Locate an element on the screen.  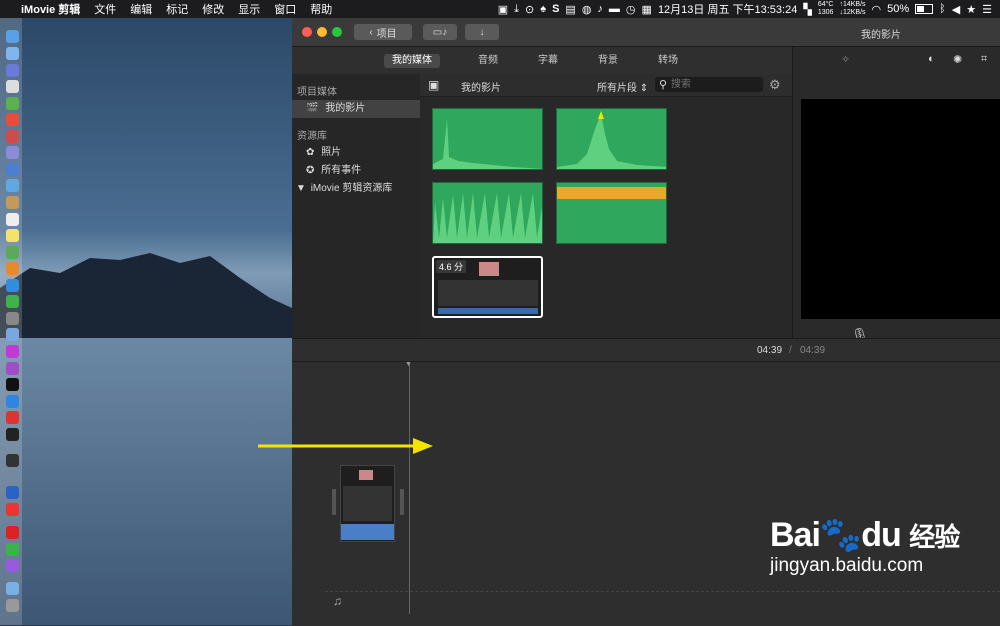
magic-wand-icon: ✧ is located at coordinates (845, 59).